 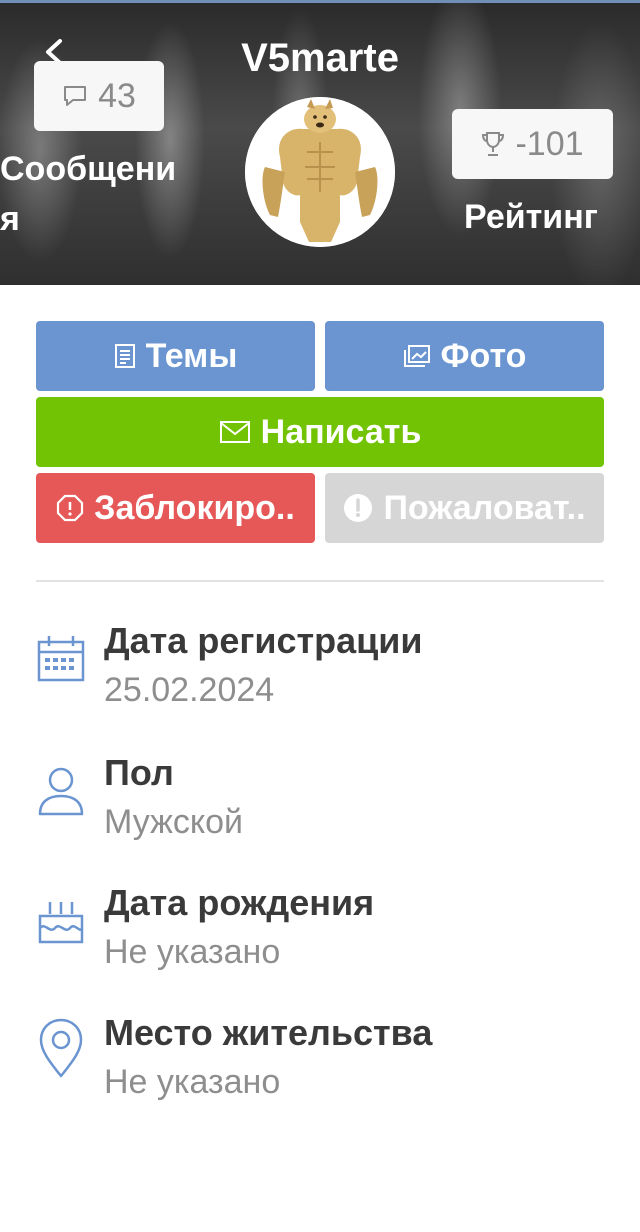 I want to click on block-user-button: Заблокиро.., so click(x=175, y=508).